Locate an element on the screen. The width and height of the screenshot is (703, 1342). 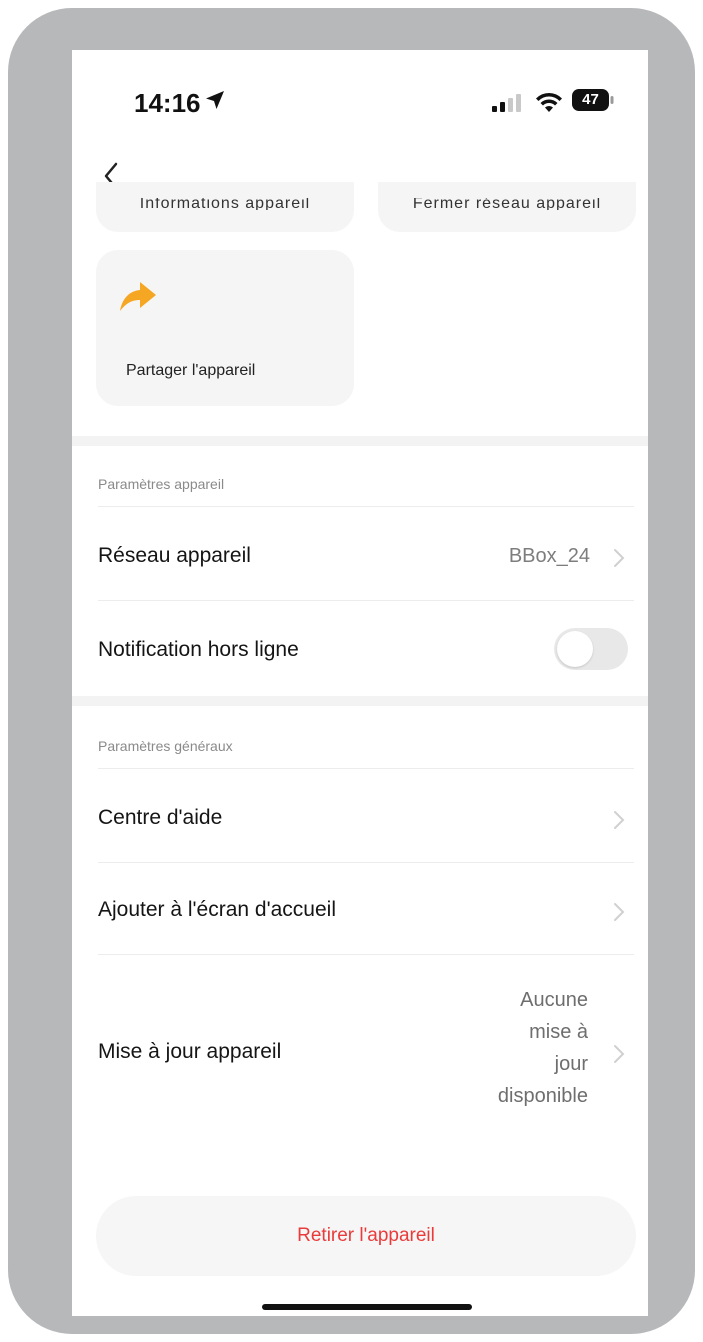
help-center-label: Centre d'aide is located at coordinates (160, 817).